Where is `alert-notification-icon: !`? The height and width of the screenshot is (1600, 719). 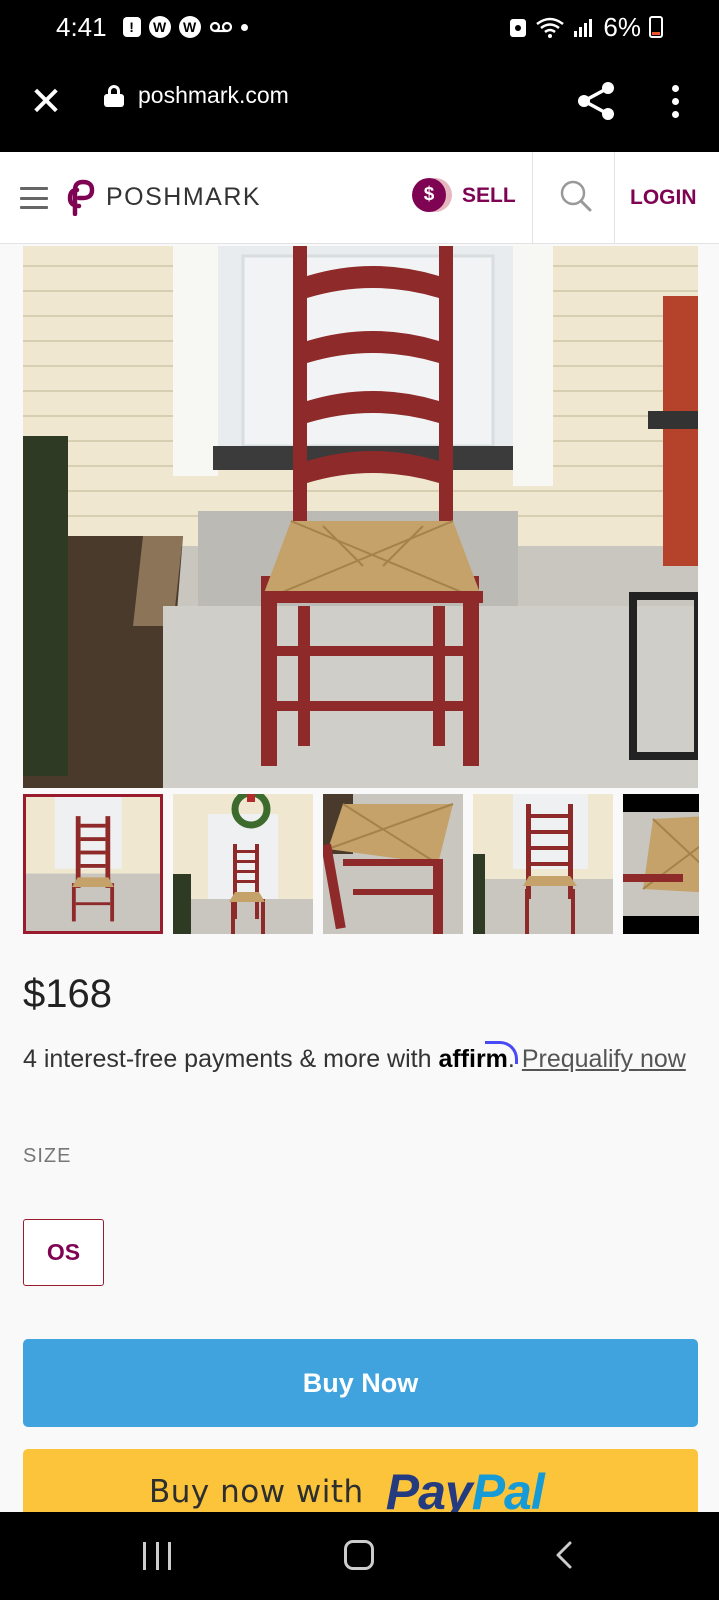
alert-notification-icon: ! is located at coordinates (131, 27).